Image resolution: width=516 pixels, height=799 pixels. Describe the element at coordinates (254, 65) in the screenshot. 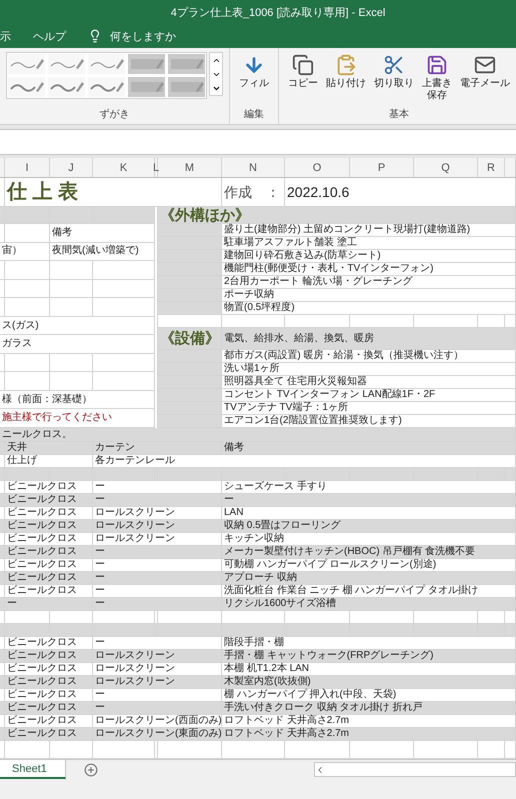

I see `fill-down-icon` at that location.